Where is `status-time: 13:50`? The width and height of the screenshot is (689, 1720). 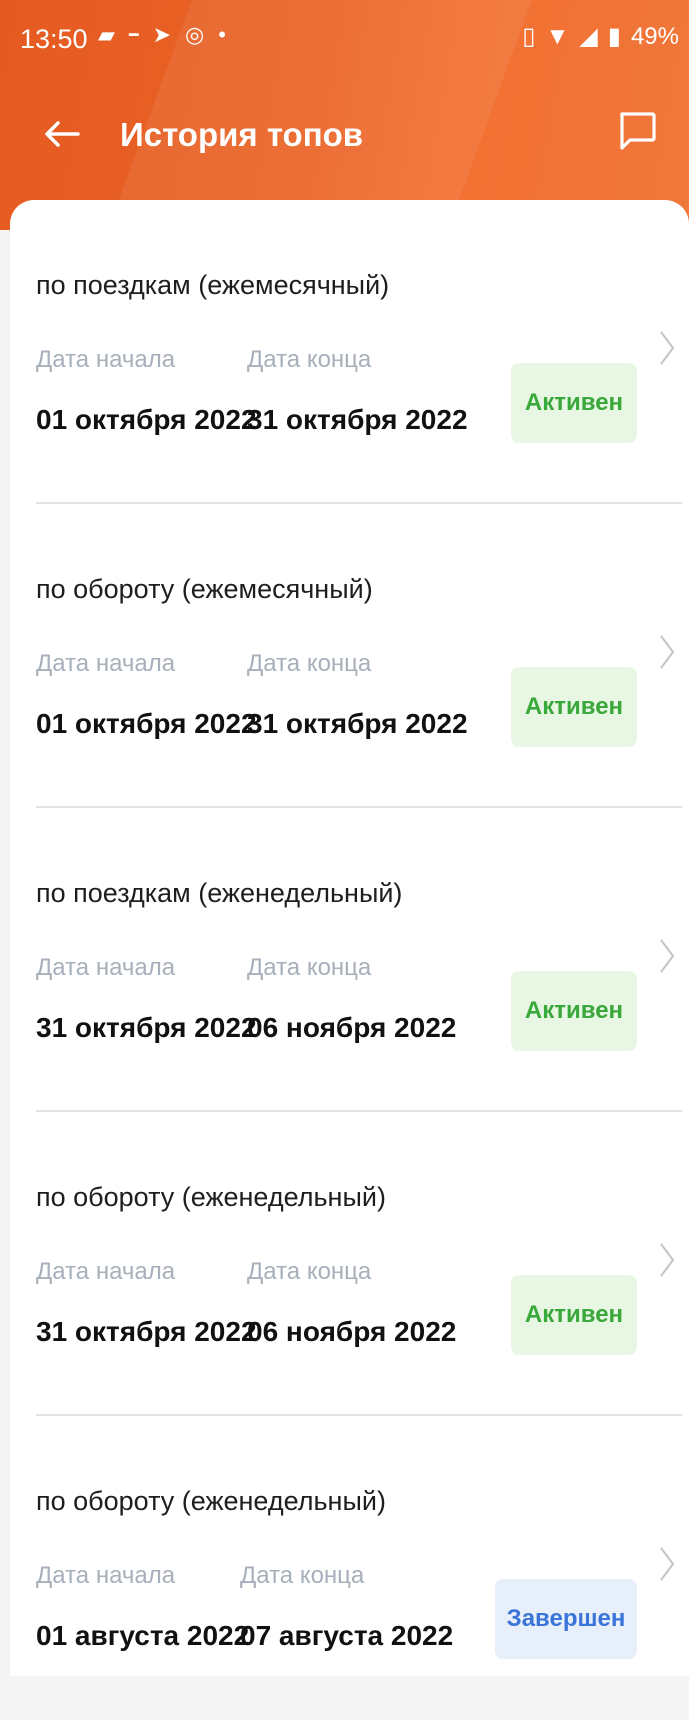
status-time: 13:50 is located at coordinates (54, 39).